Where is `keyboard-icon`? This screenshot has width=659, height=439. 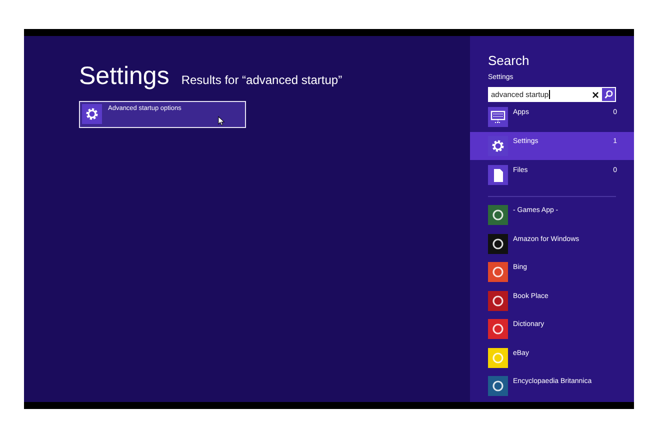
keyboard-icon is located at coordinates (498, 117).